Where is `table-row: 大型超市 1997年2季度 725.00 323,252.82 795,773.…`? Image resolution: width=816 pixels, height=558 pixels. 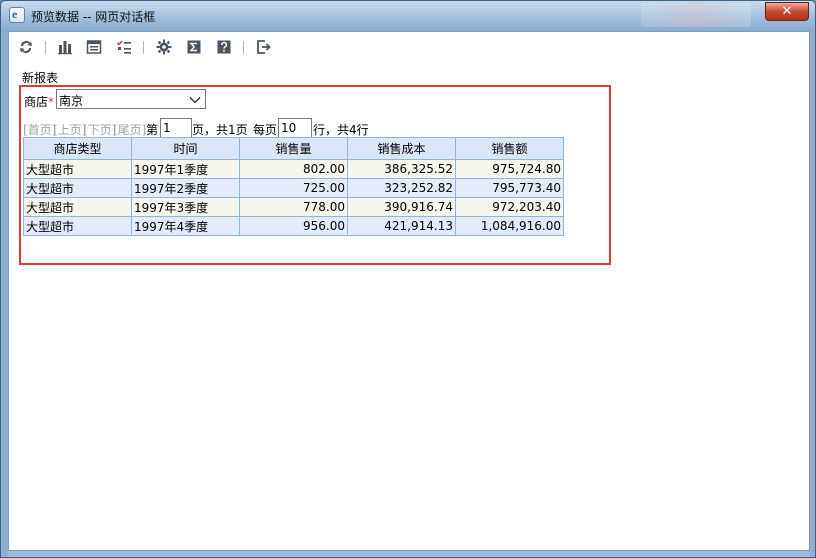 table-row: 大型超市 1997年2季度 725.00 323,252.82 795,773.… is located at coordinates (293, 188).